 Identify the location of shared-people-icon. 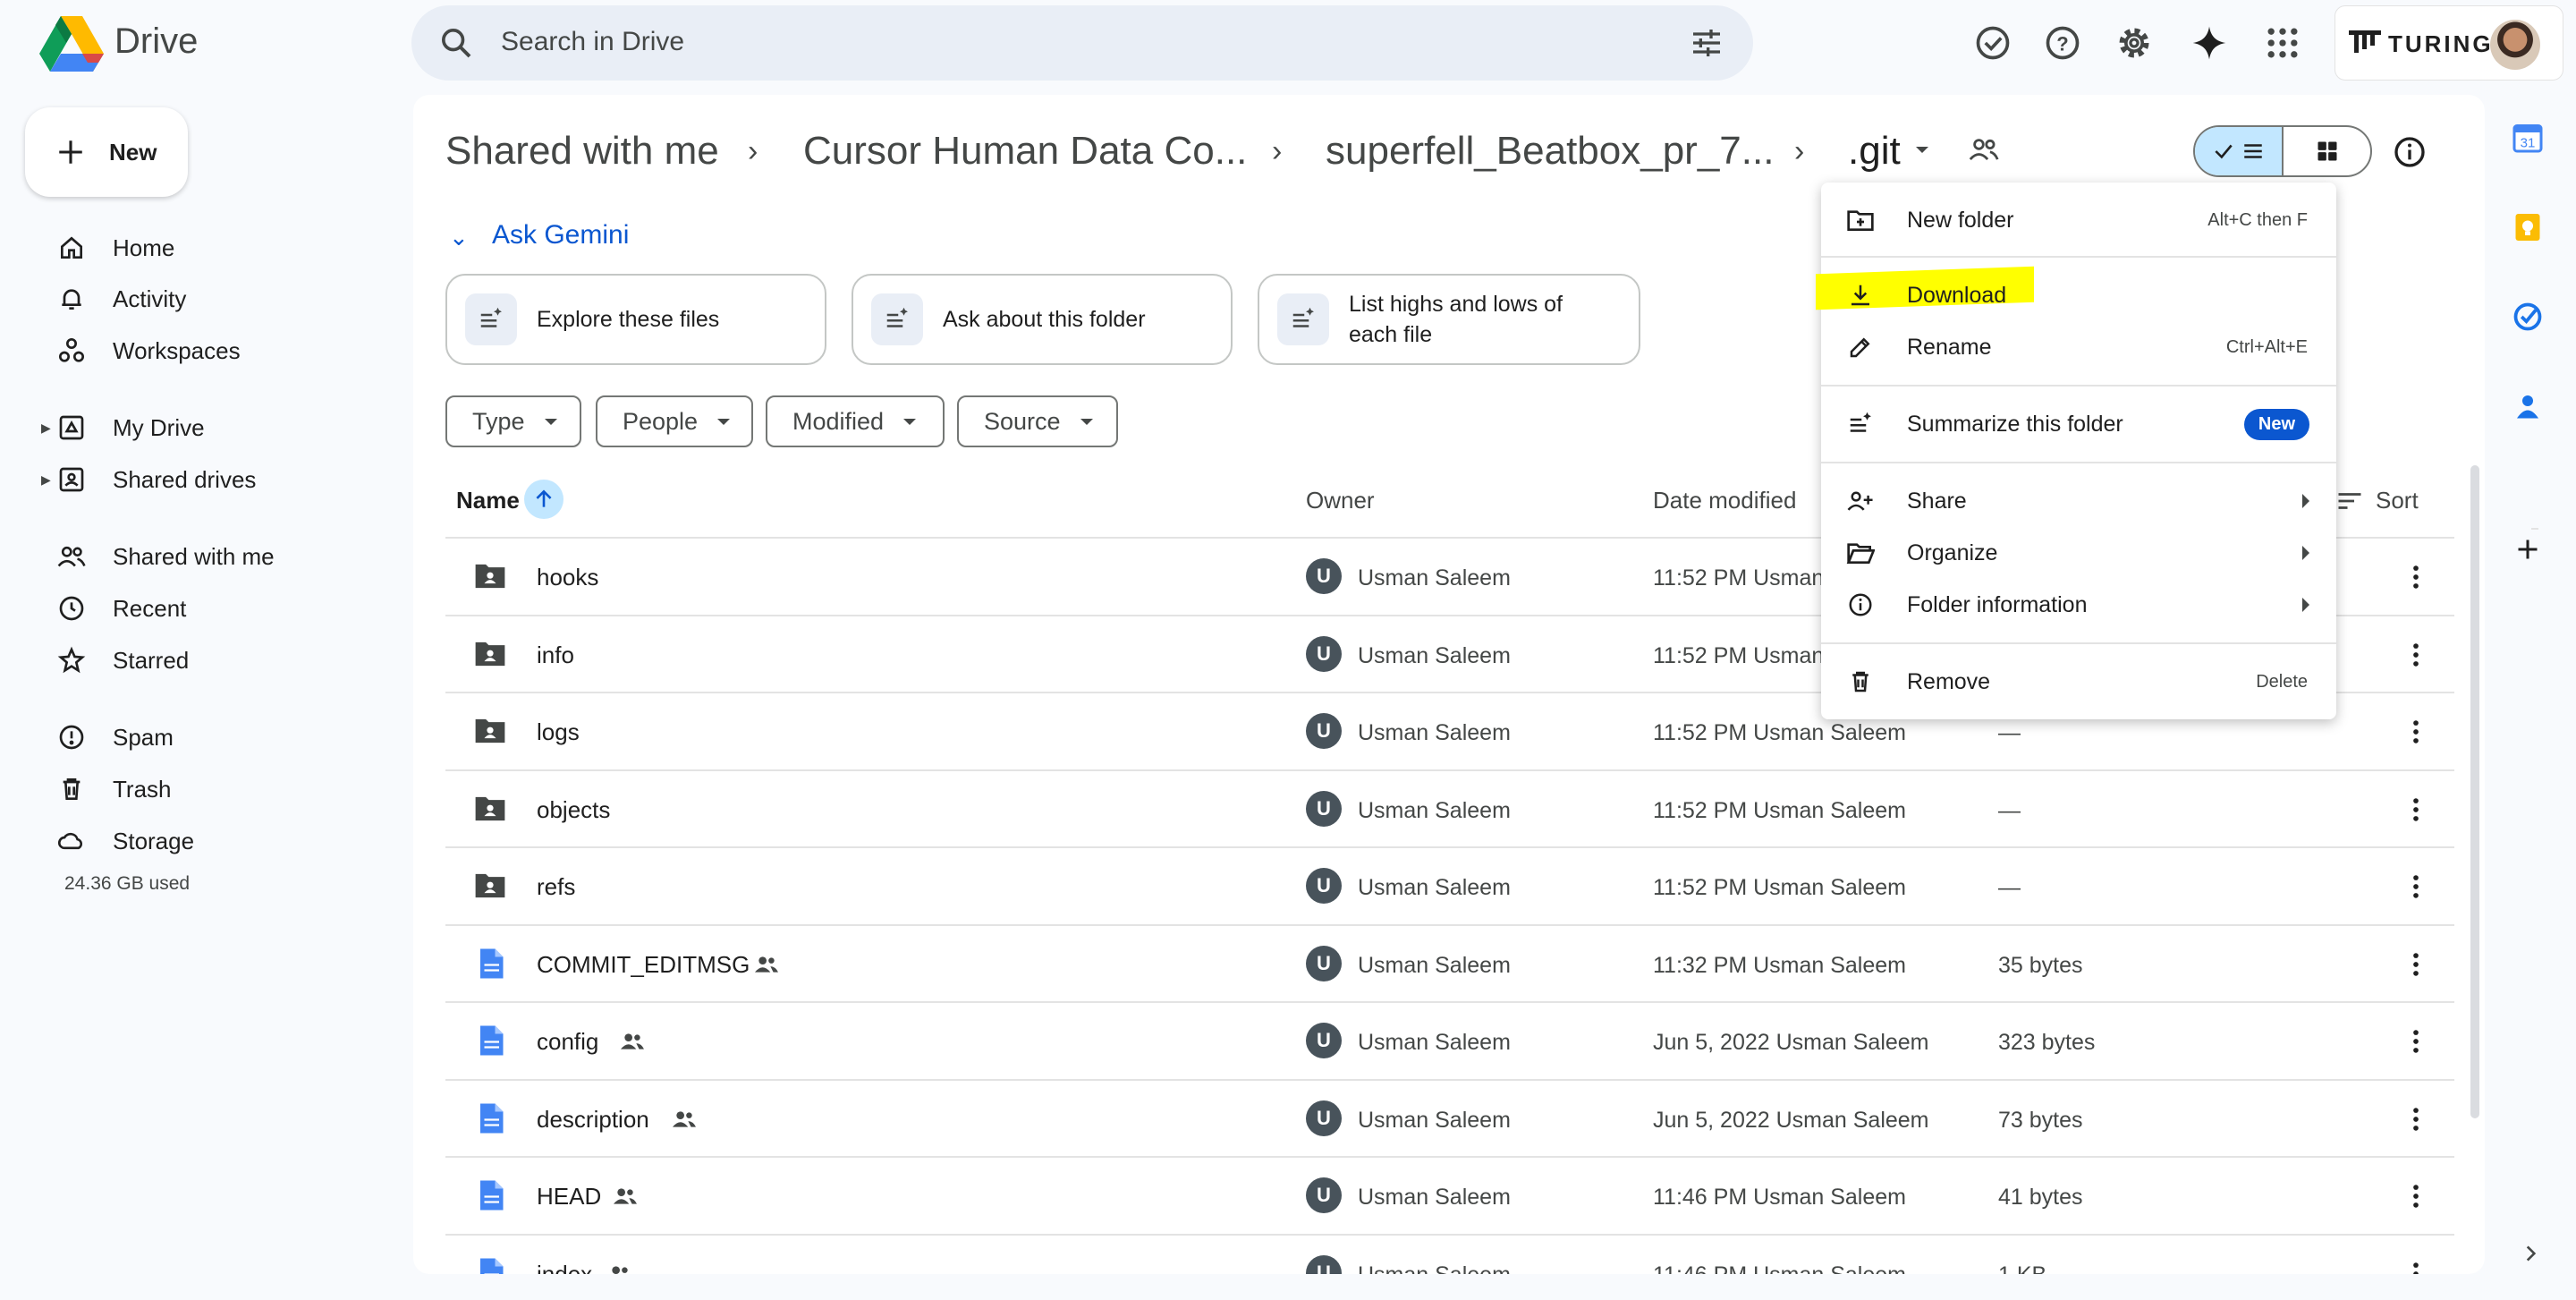
(1984, 149).